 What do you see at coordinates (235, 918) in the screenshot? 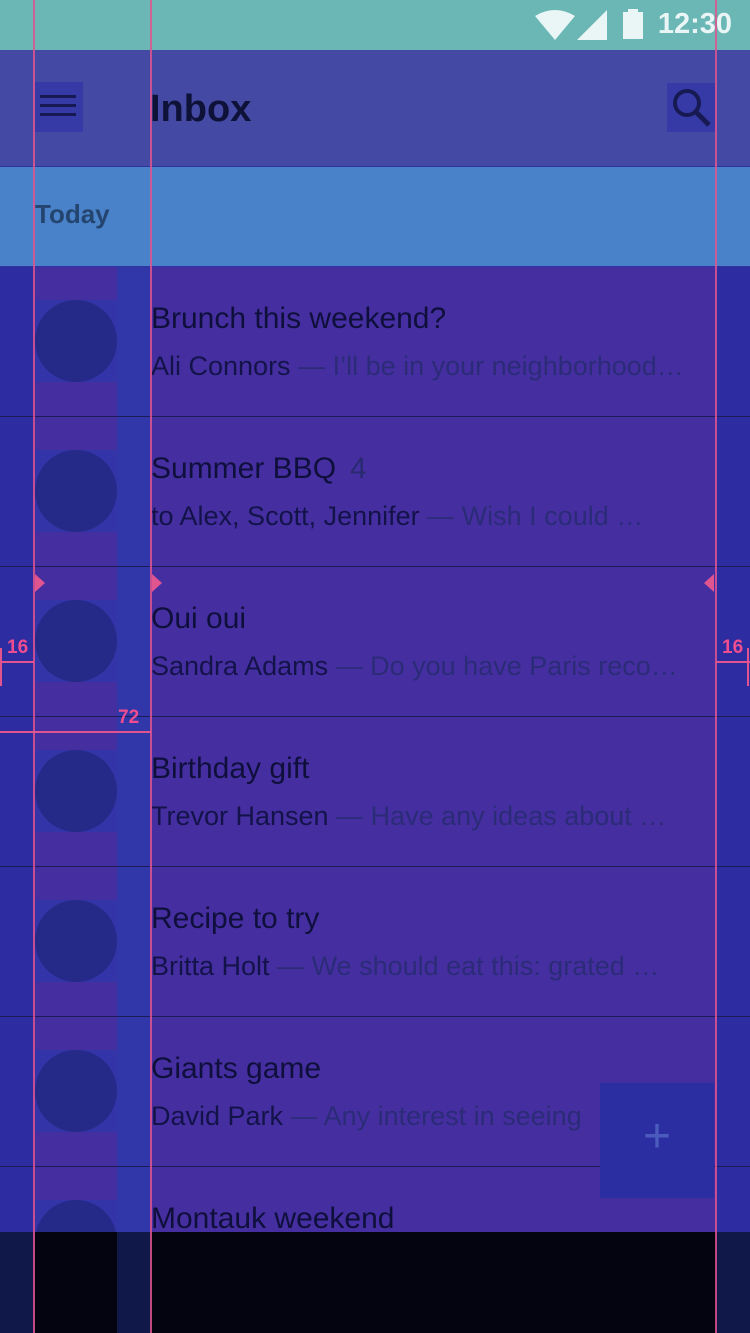
I see `email-subject: Recipe to try` at bounding box center [235, 918].